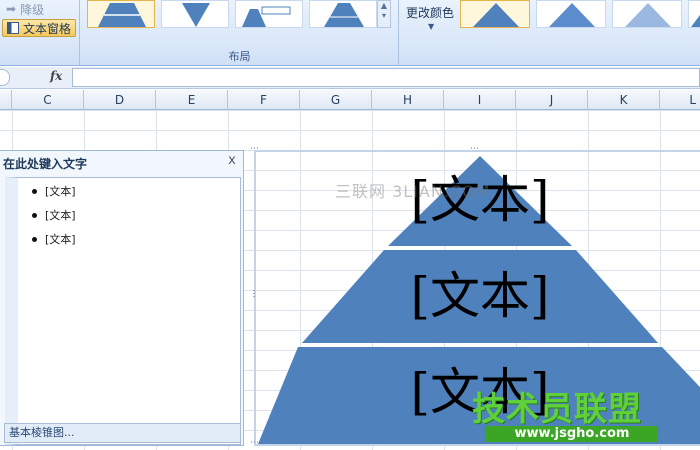 The width and height of the screenshot is (700, 450). I want to click on column-header-i: I, so click(480, 100).